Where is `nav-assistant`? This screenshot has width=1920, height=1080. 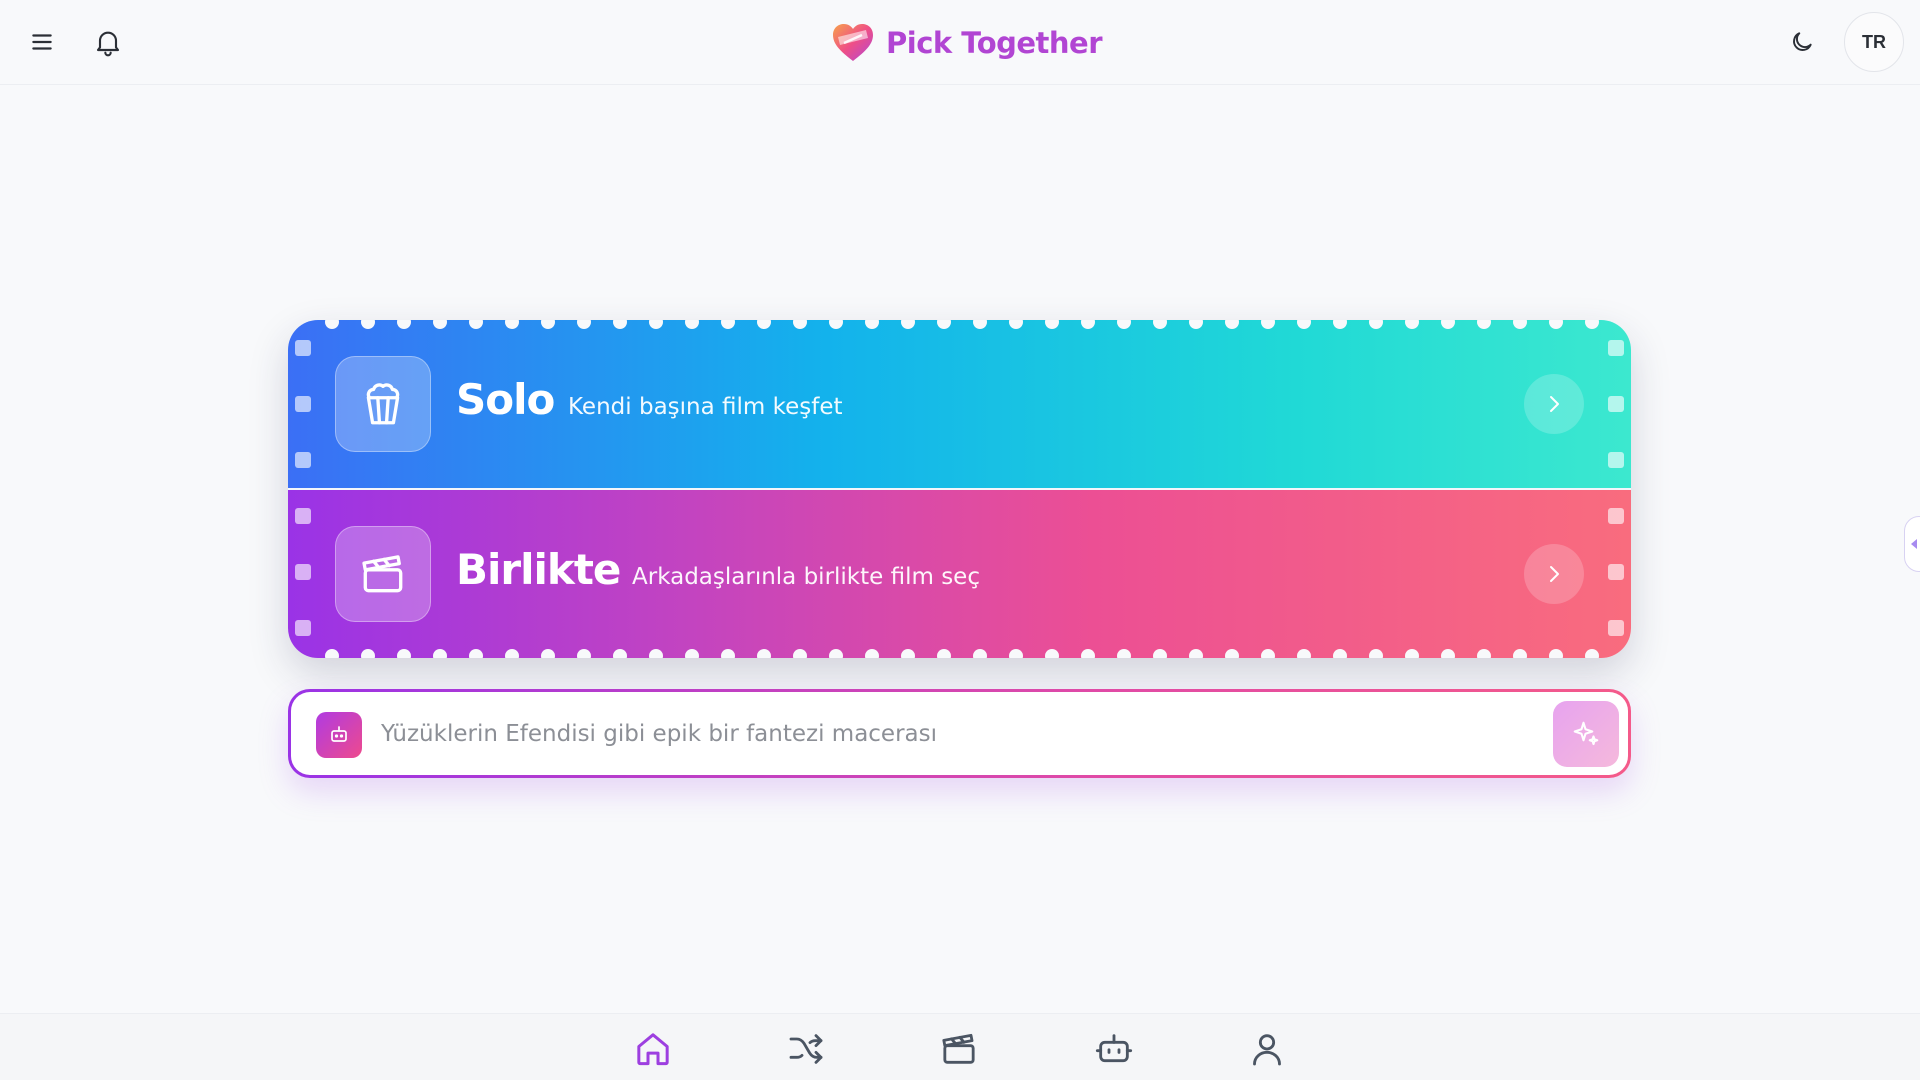 nav-assistant is located at coordinates (1114, 1049).